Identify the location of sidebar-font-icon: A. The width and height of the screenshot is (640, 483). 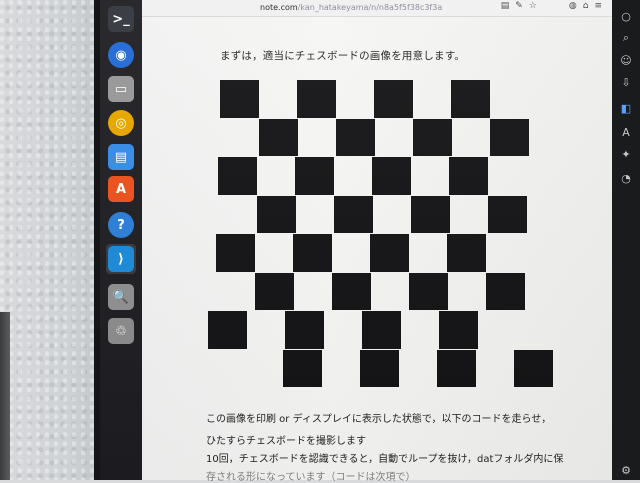
(626, 132).